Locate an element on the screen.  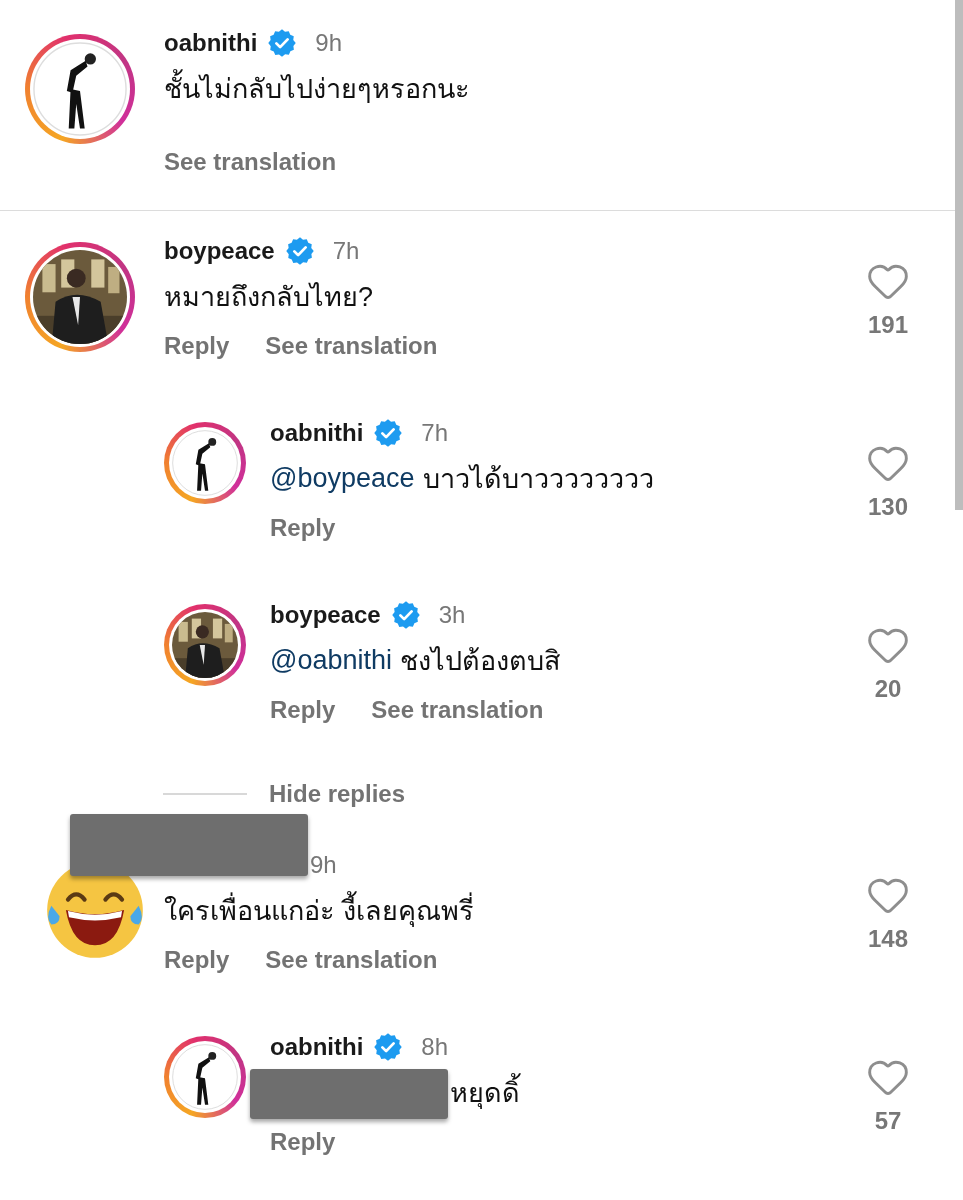
mention-link: @oabnithi is located at coordinates (331, 660).